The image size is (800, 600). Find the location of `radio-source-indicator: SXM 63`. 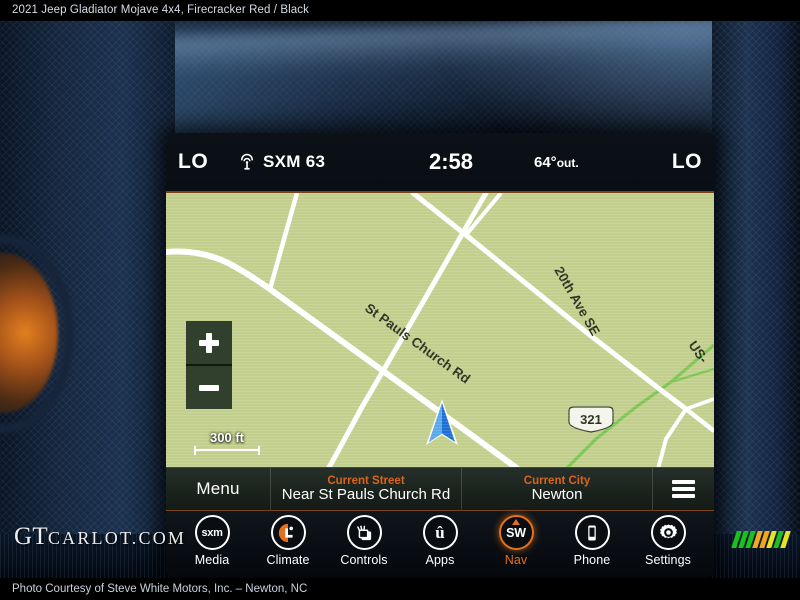

radio-source-indicator: SXM 63 is located at coordinates (281, 162).